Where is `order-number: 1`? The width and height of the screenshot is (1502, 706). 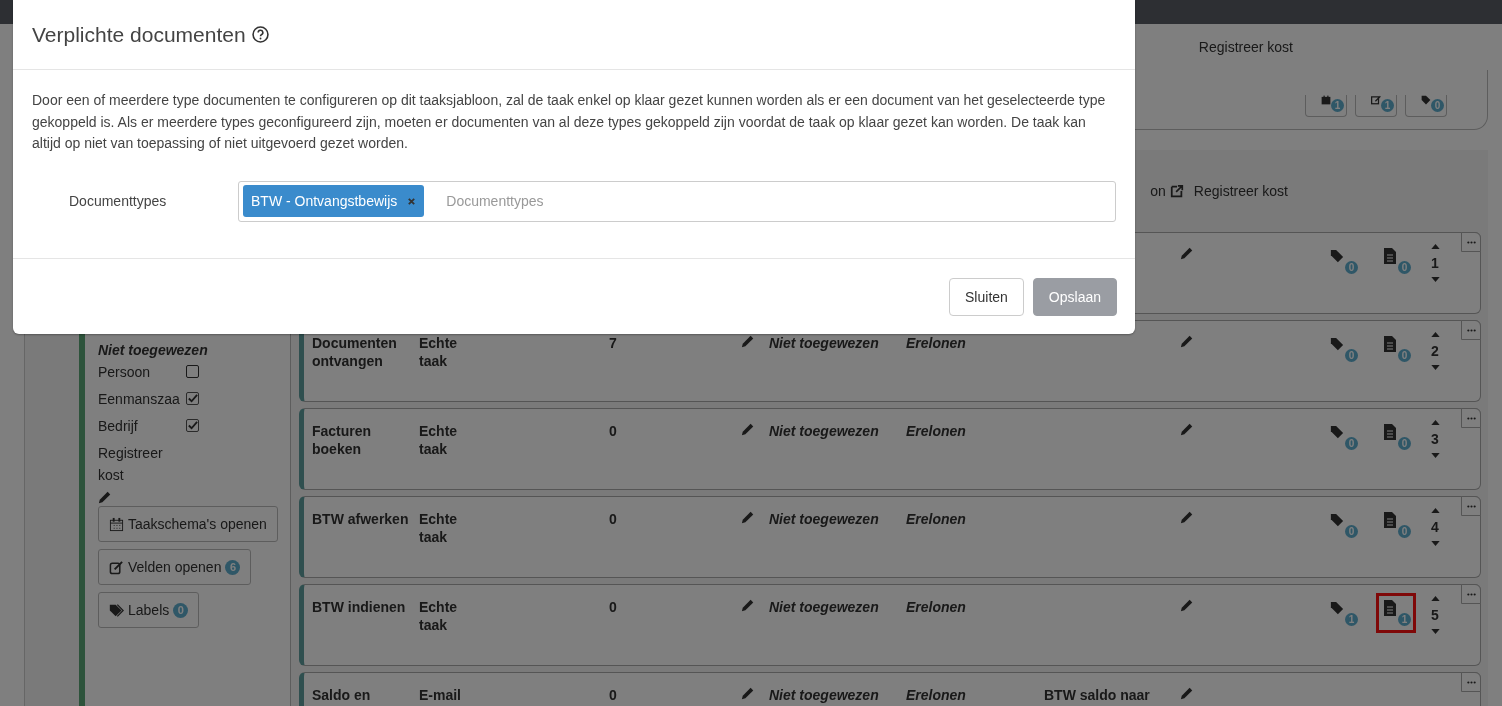
order-number: 1 is located at coordinates (1435, 263).